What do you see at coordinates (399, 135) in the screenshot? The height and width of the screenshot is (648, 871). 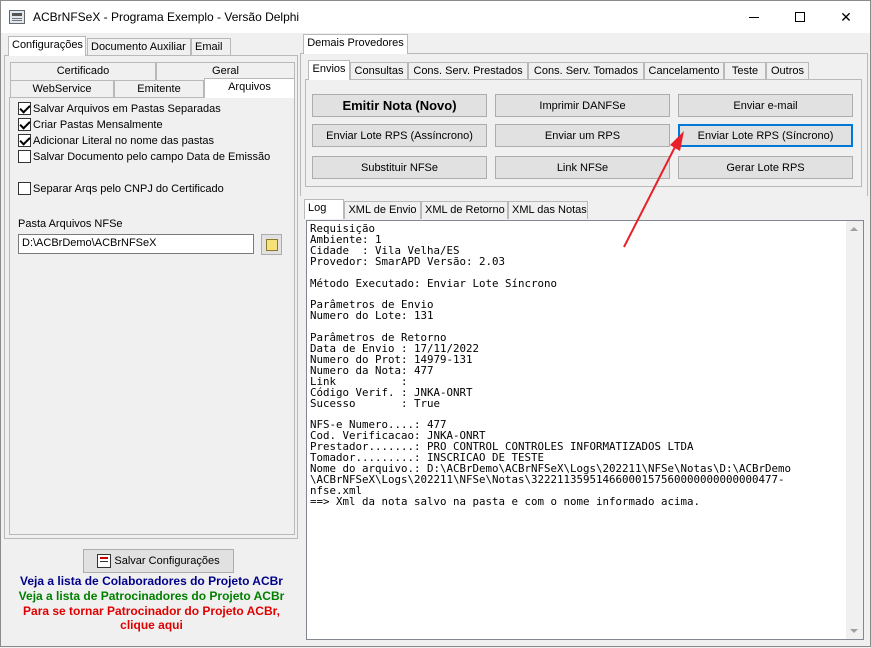 I see `enviar-lote-assincrono-button: Enviar Lote RPS (Assíncrono)` at bounding box center [399, 135].